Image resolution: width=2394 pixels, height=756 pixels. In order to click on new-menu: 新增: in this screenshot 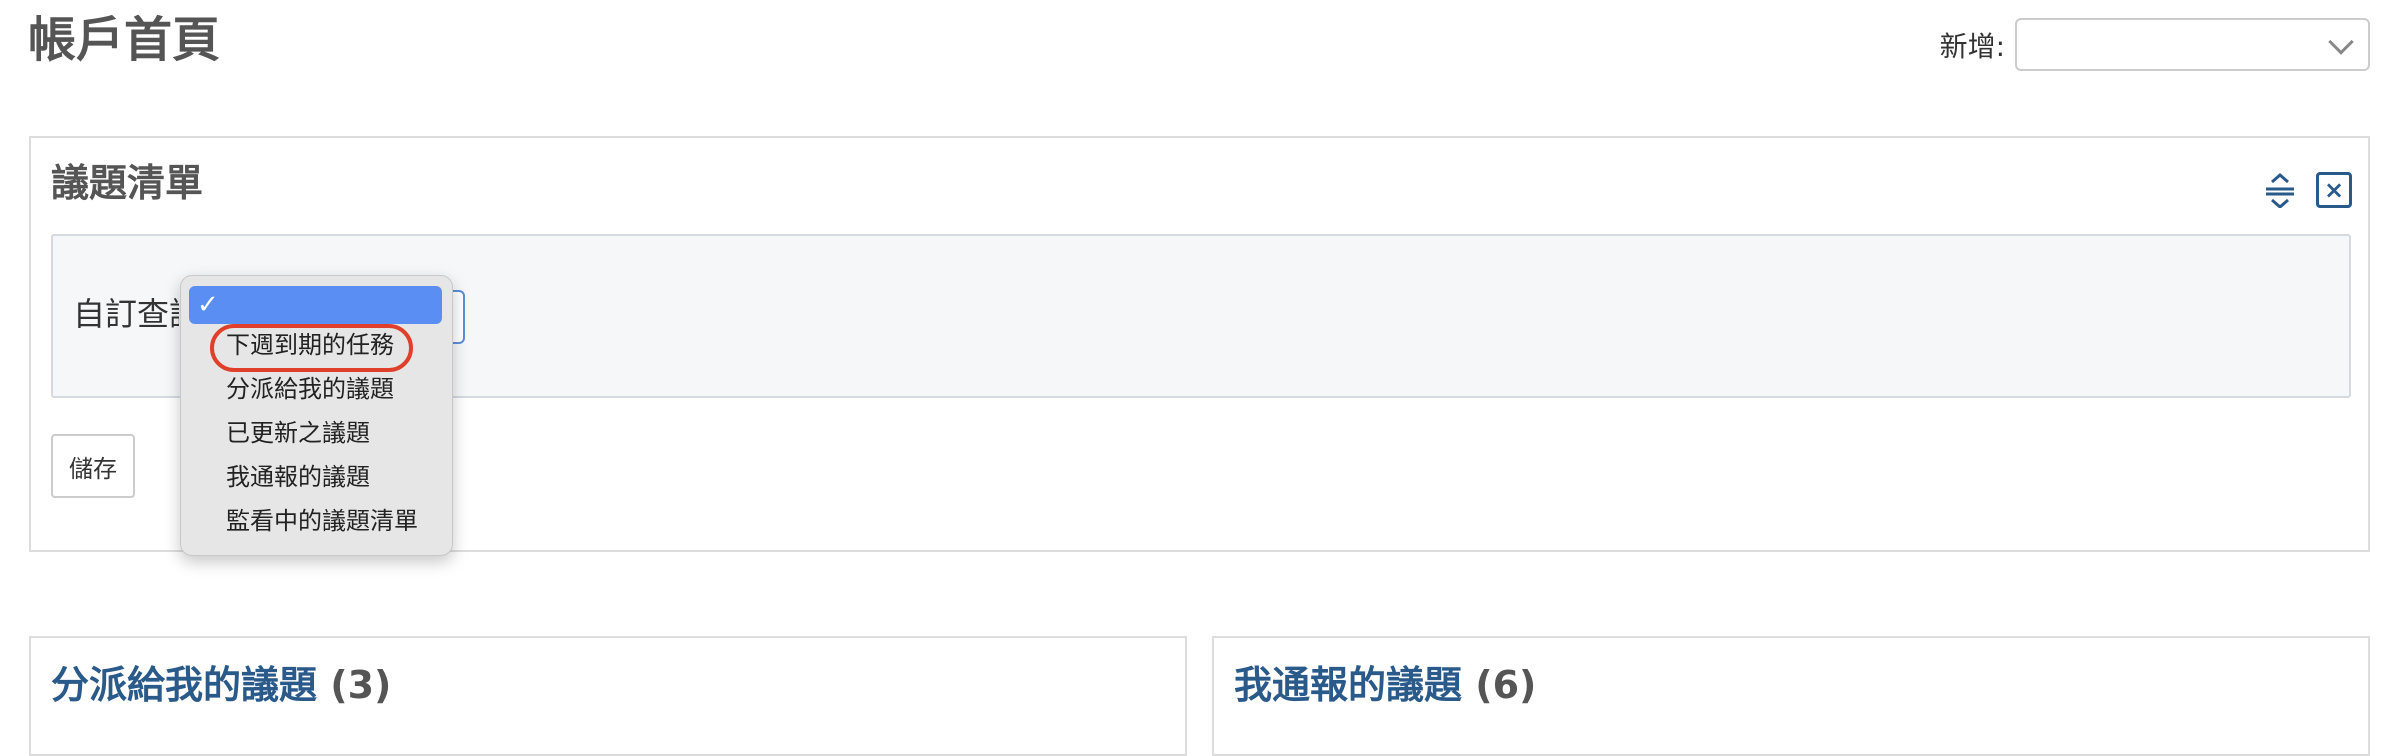, I will do `click(2155, 44)`.